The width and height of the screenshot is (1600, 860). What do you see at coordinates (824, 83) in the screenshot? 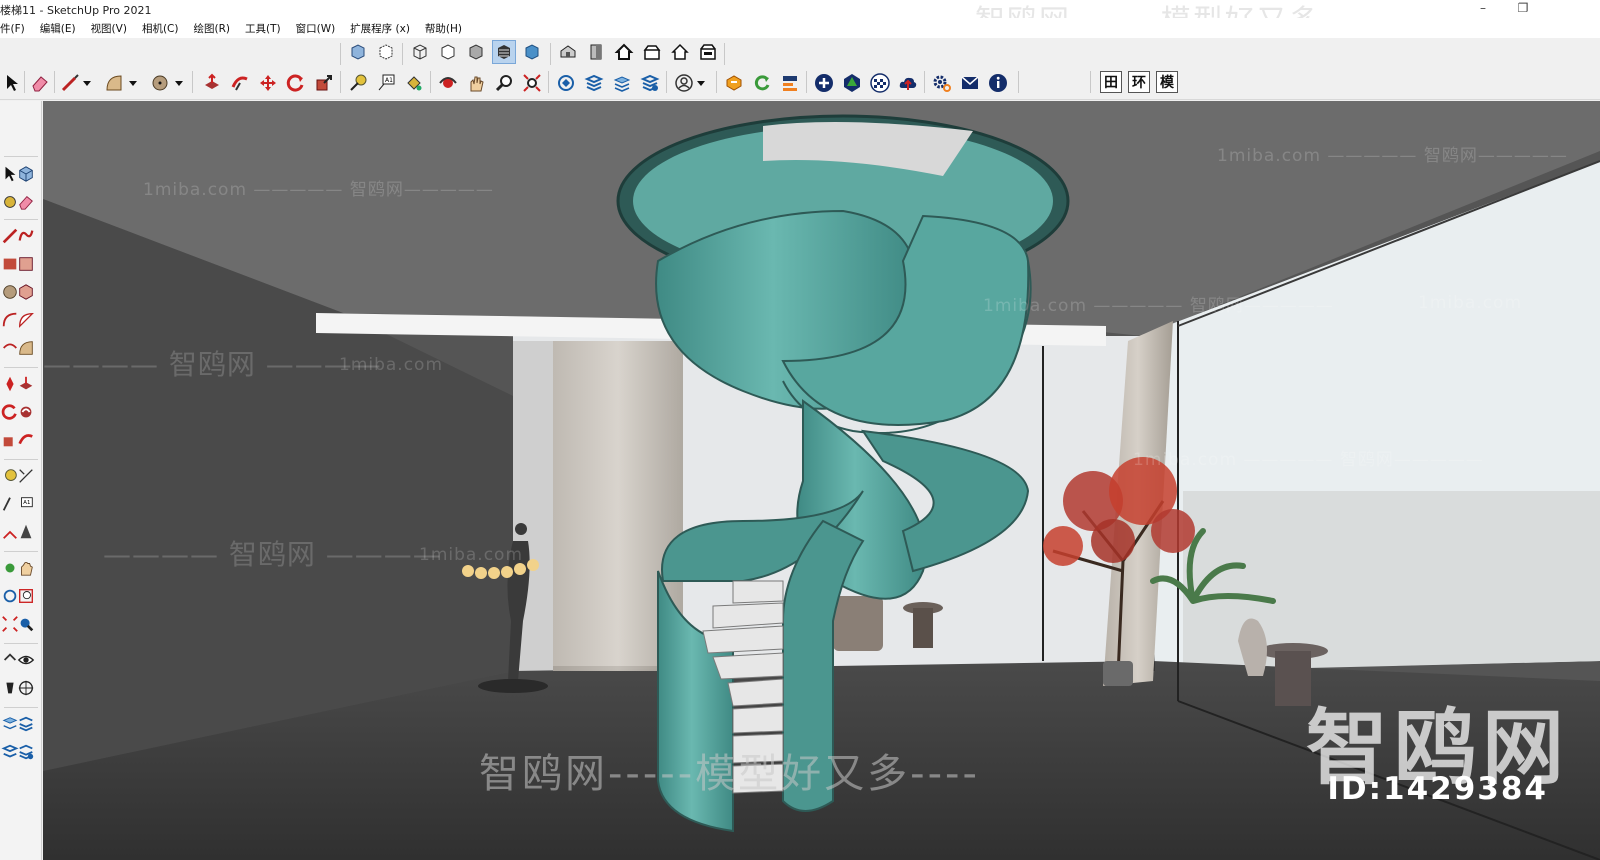
I see `add-location-icon` at bounding box center [824, 83].